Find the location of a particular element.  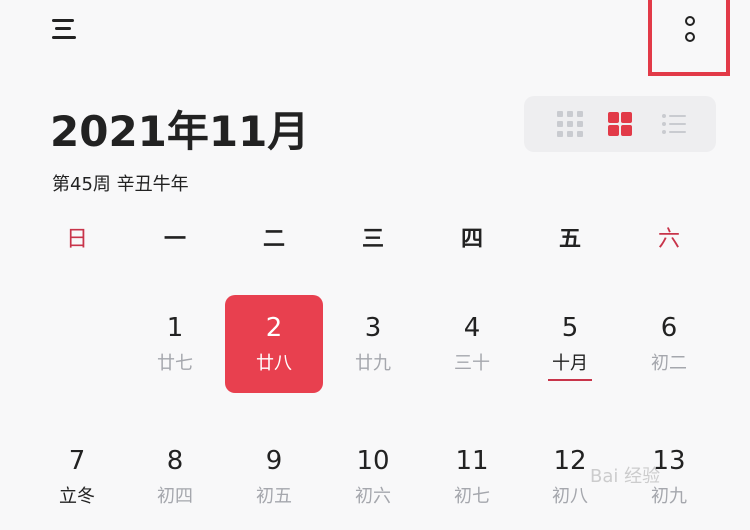

day-number: 10 is located at coordinates (373, 461).